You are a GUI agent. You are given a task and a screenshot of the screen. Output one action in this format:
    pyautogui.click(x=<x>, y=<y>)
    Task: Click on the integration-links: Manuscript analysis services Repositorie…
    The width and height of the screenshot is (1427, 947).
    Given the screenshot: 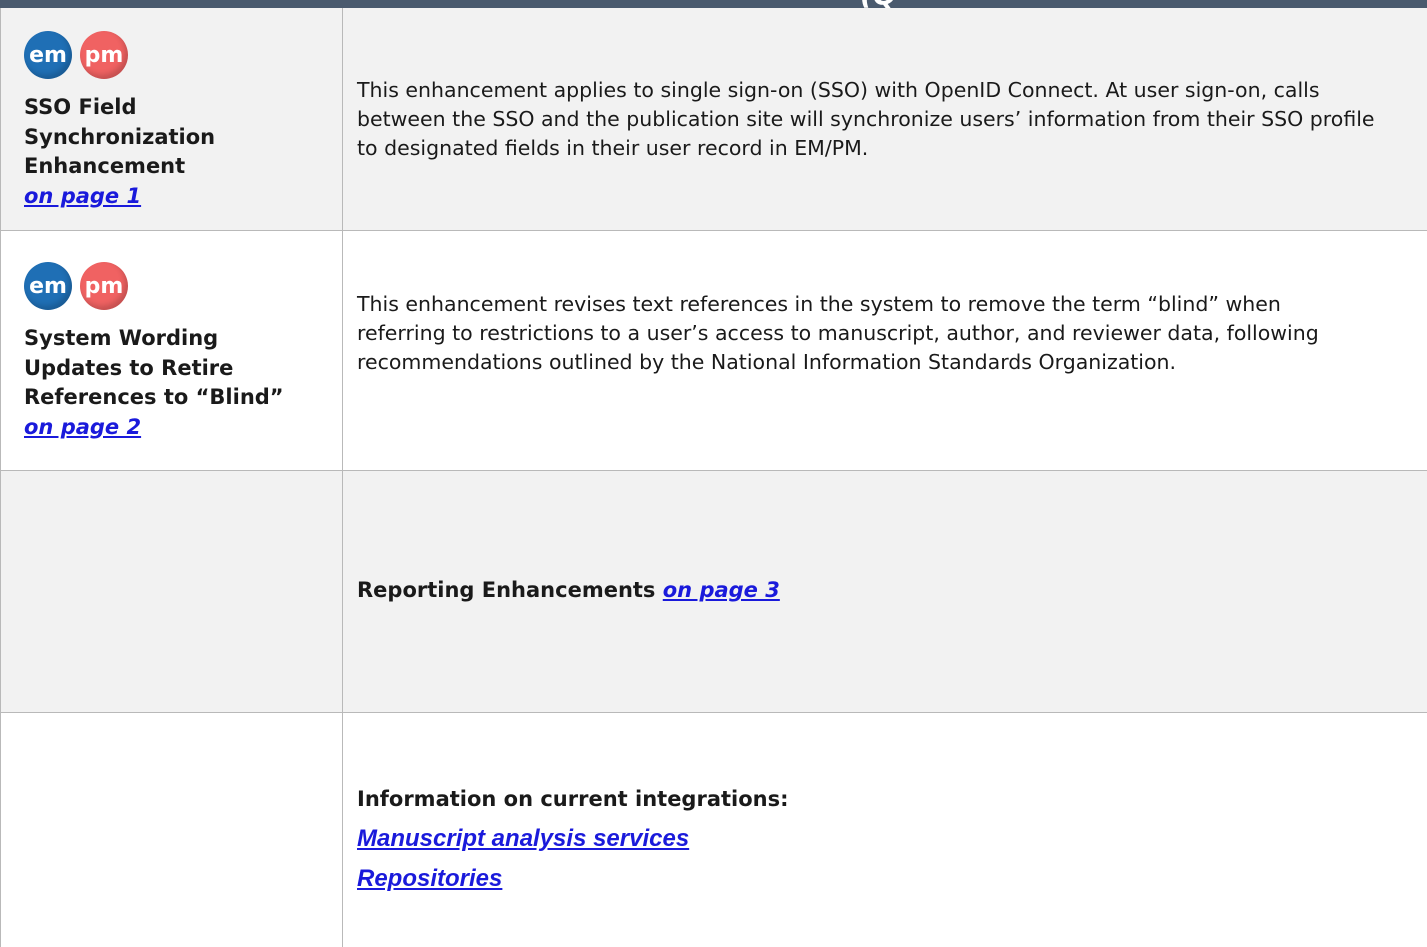 What is the action you would take?
    pyautogui.click(x=523, y=859)
    